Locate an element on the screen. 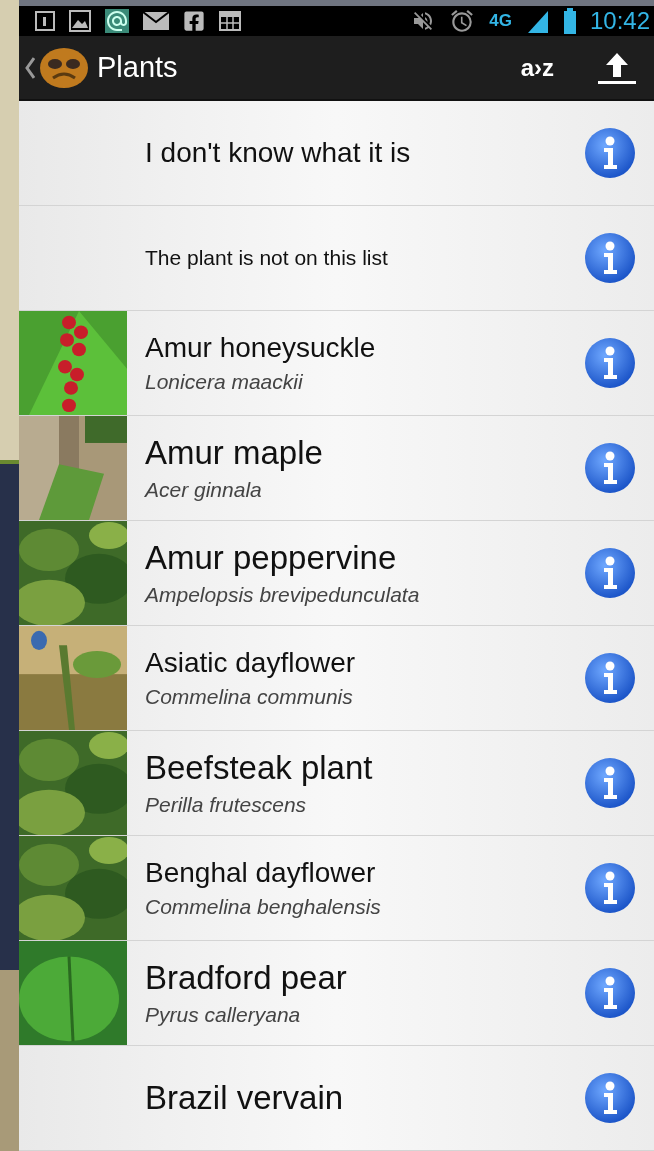  plant-name: Amur peppervine is located at coordinates (360, 558).